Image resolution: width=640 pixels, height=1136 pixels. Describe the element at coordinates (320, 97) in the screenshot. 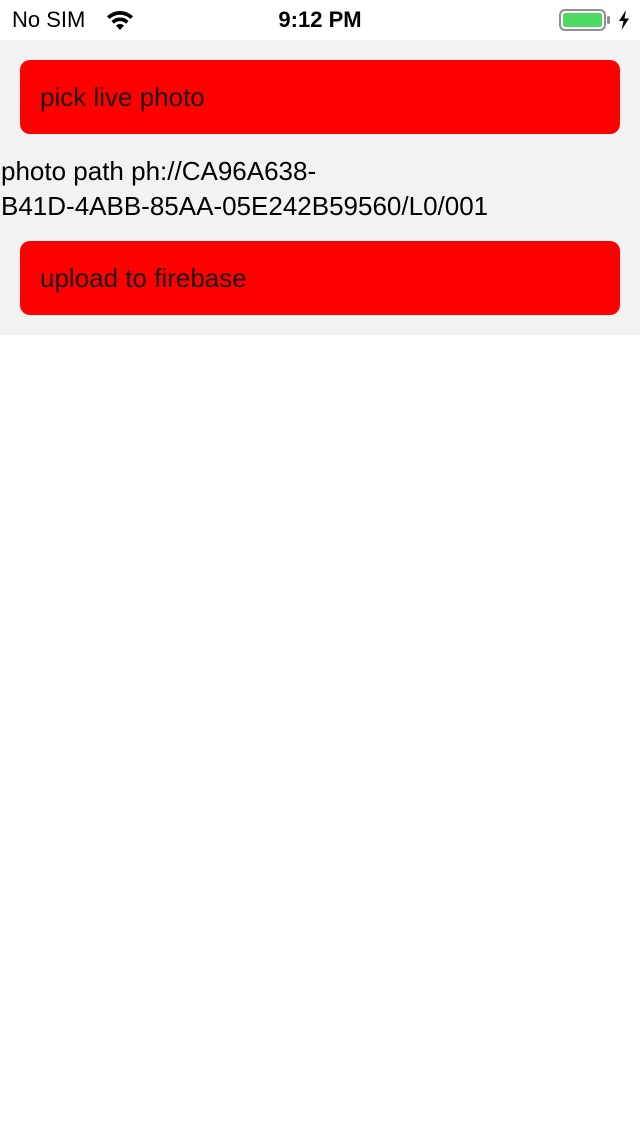

I see `pick-live-photo-button: pick live photo` at that location.